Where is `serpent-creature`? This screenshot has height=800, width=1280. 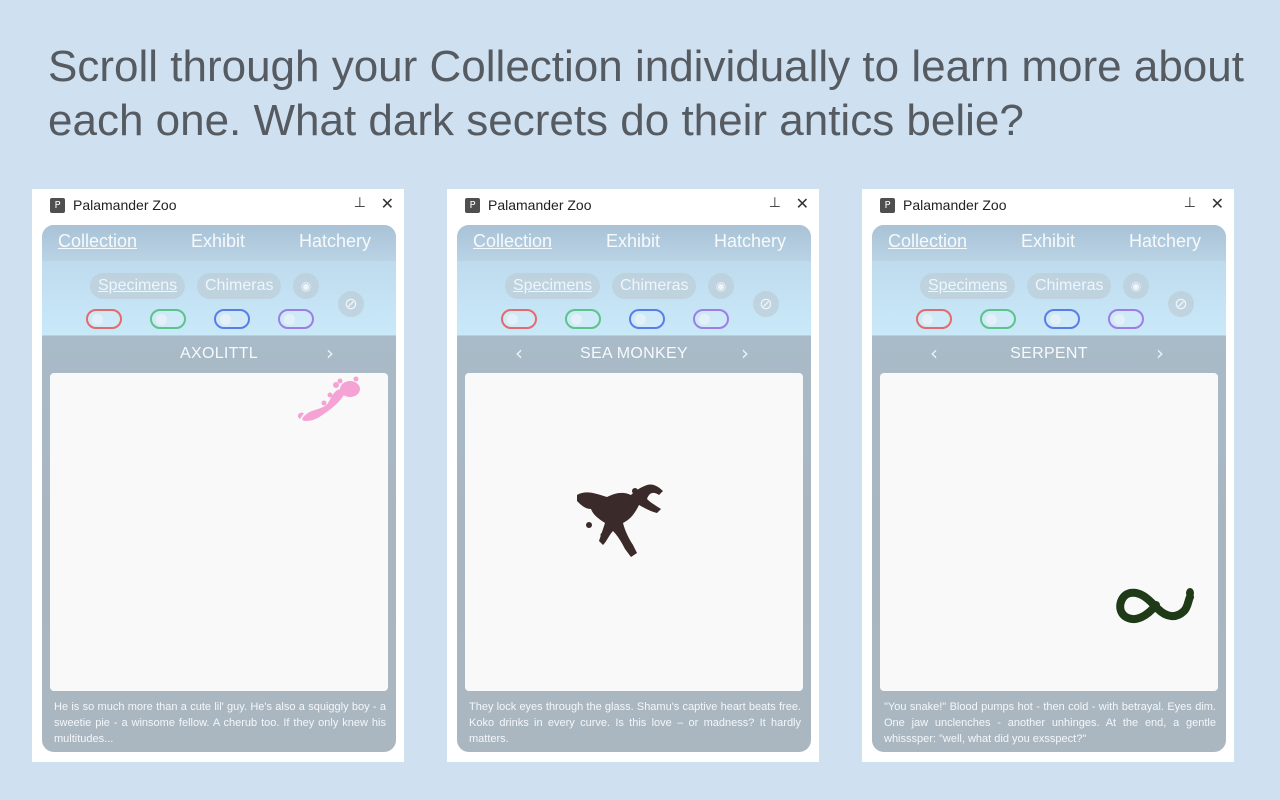 serpent-creature is located at coordinates (1155, 606).